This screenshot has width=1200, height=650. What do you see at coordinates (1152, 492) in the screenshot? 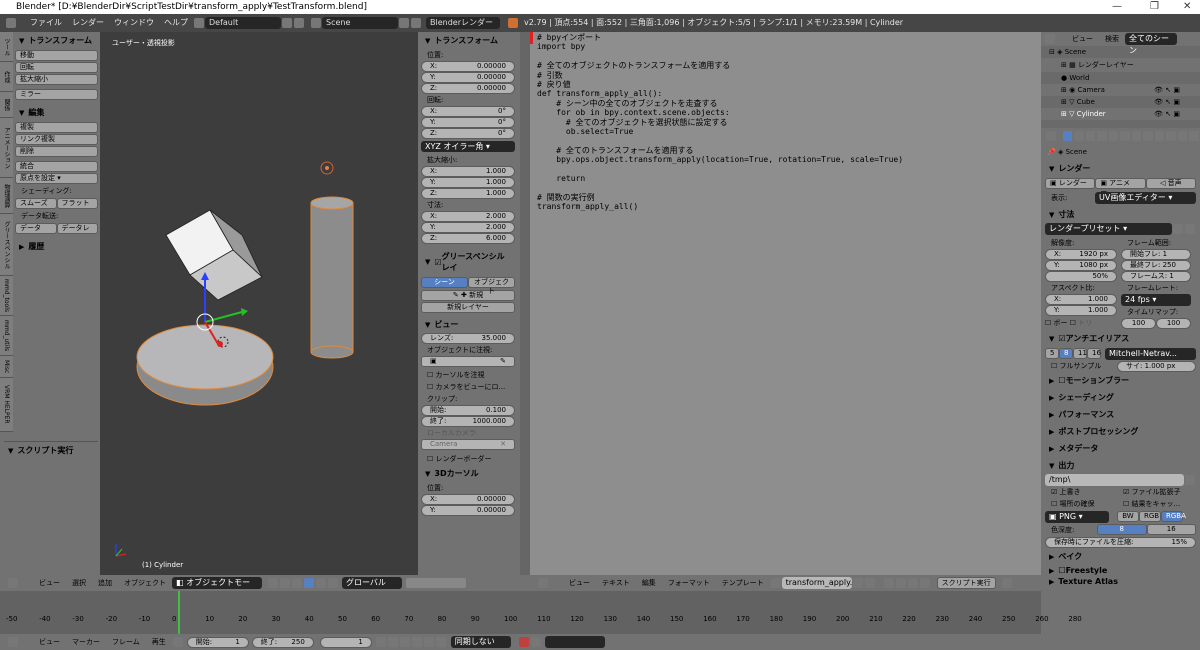
I see `file-extensions-checkbox: ☑ ファイル拡張子` at bounding box center [1152, 492].